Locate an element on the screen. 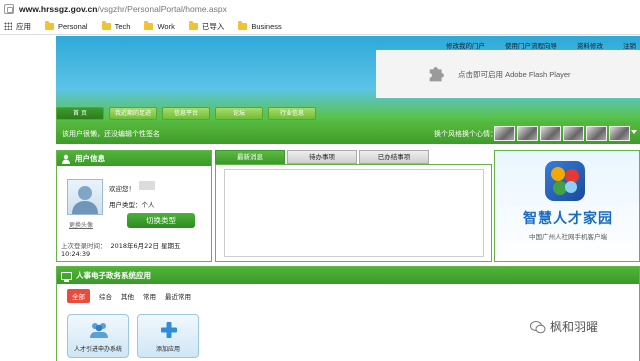  flash-prompt: 点击即可启用 Adobe Flash Player is located at coordinates (514, 74).